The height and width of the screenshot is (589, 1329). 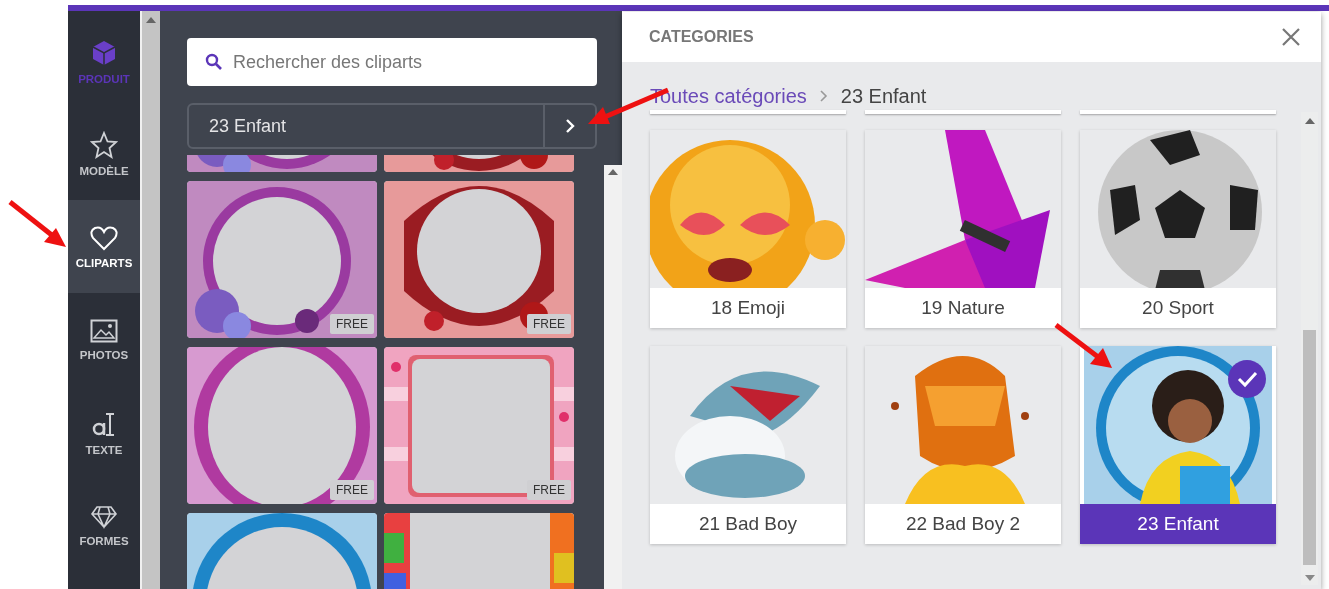 What do you see at coordinates (1178, 229) in the screenshot?
I see `category-card: 20 Sport` at bounding box center [1178, 229].